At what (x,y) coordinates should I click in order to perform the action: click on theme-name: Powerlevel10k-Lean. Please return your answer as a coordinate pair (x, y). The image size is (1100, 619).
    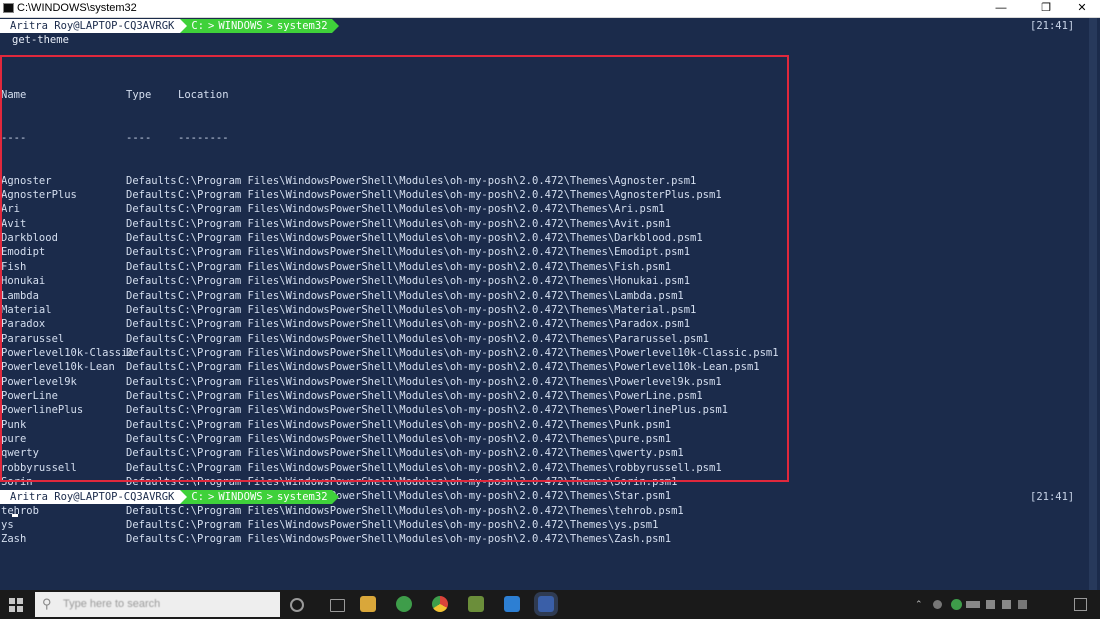
    Looking at the image, I should click on (58, 367).